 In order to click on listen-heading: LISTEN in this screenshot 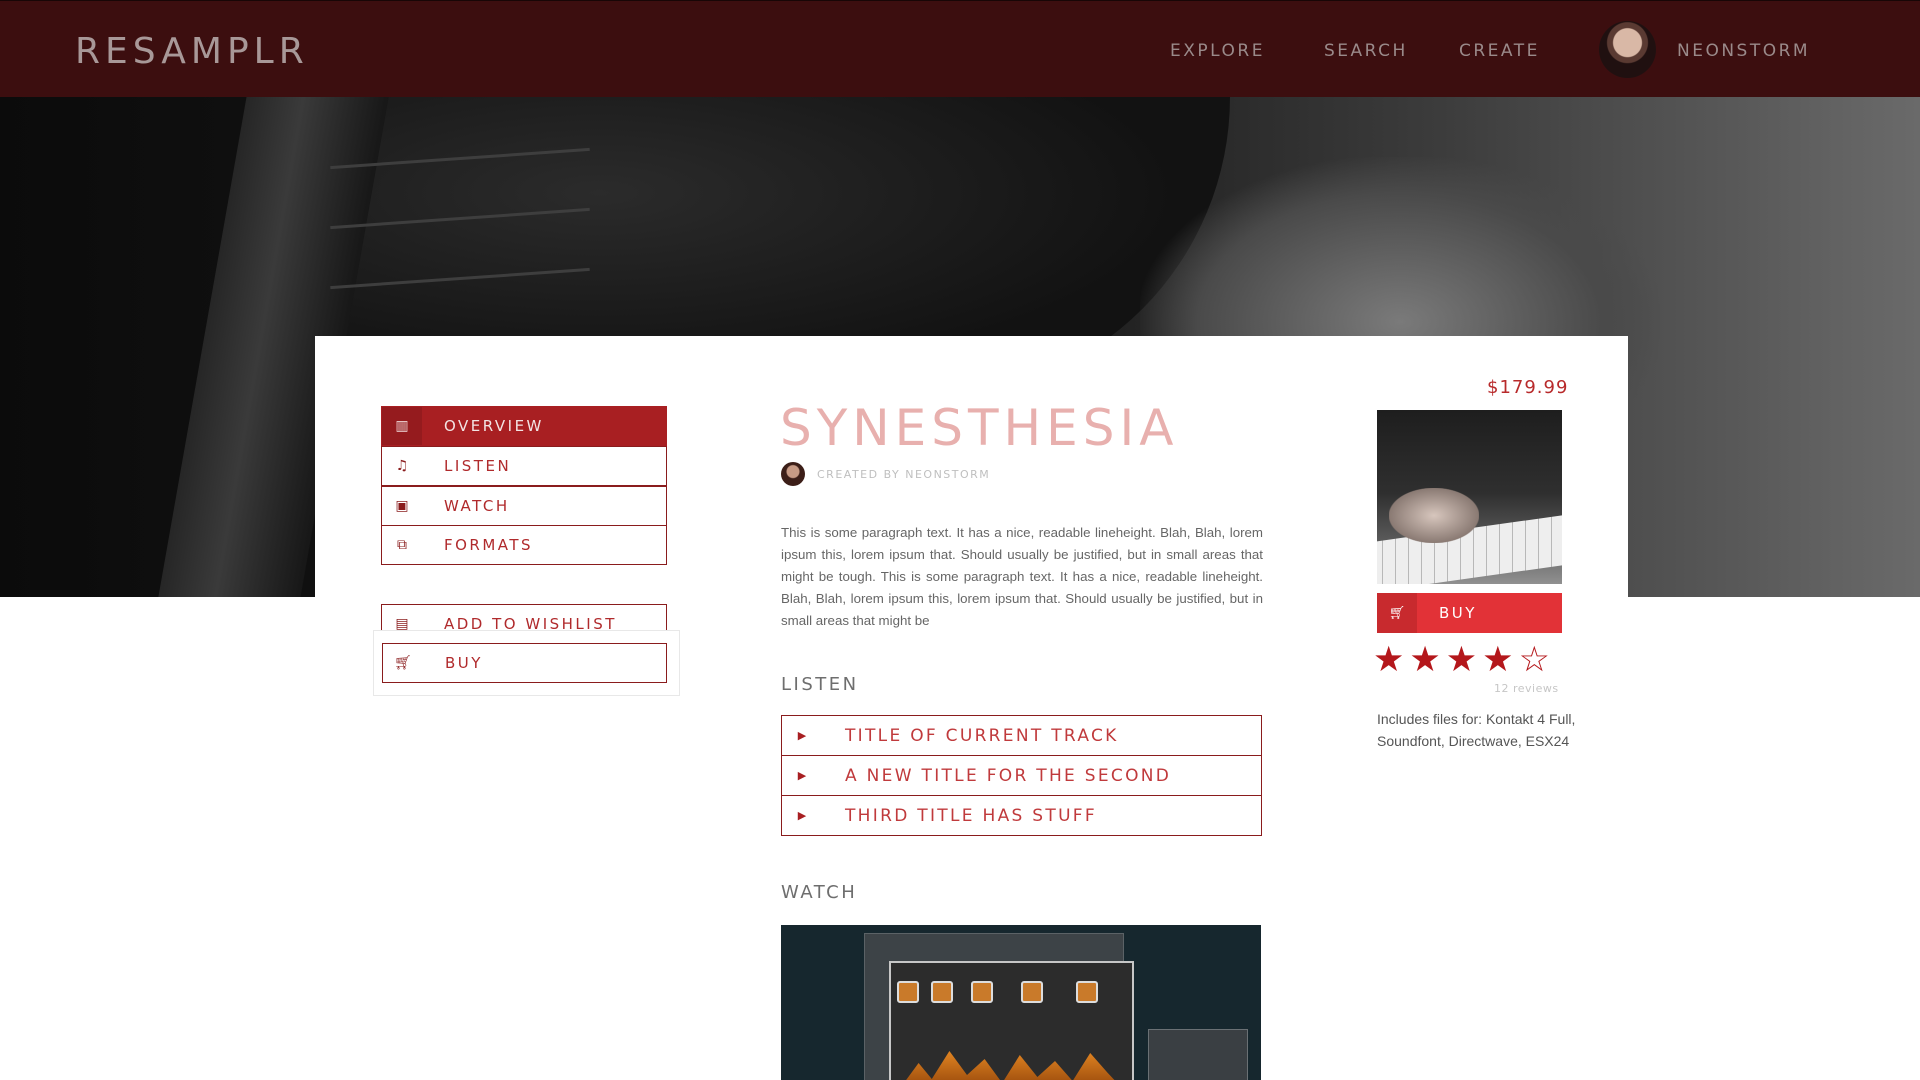, I will do `click(820, 684)`.